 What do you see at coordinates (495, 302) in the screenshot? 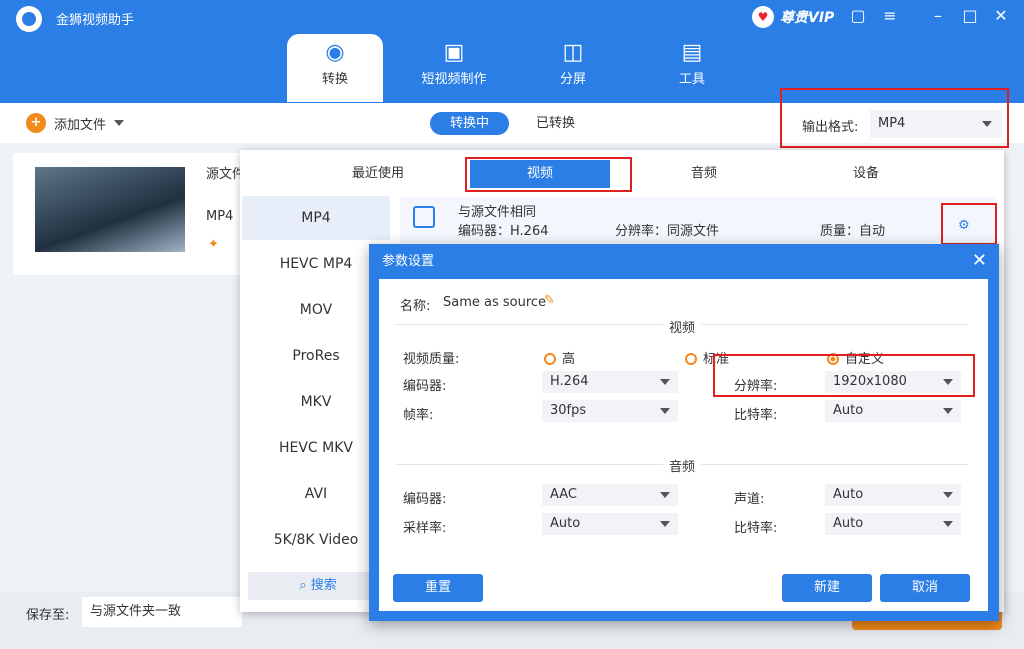
I see `name-value: Same as source` at bounding box center [495, 302].